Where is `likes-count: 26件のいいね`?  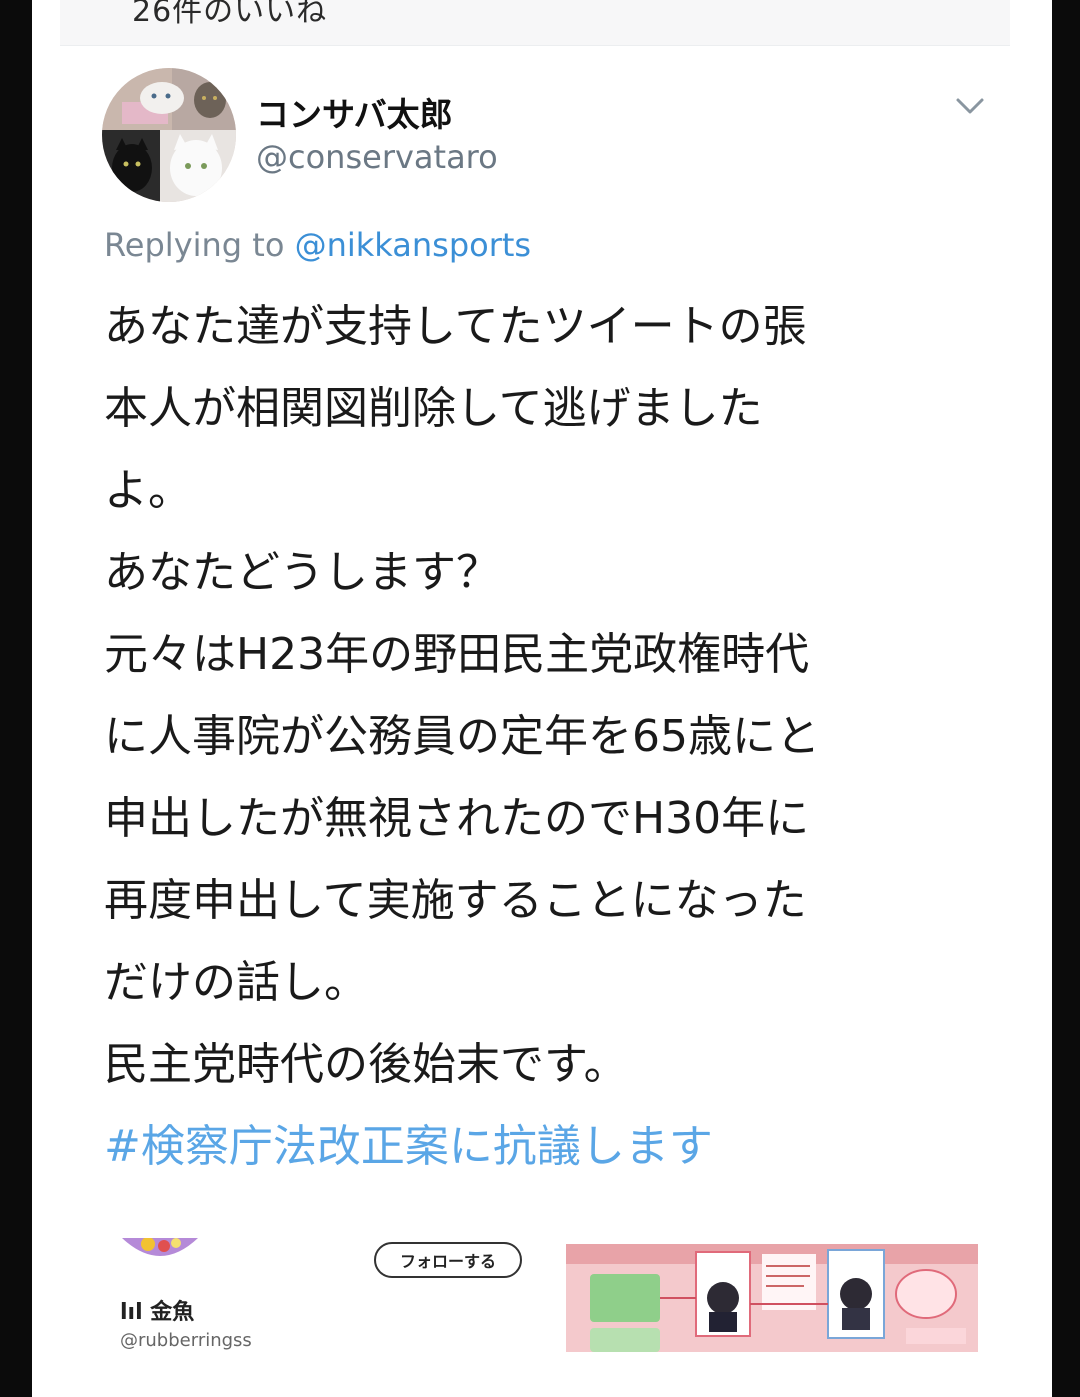
likes-count: 26件のいいね is located at coordinates (229, 15).